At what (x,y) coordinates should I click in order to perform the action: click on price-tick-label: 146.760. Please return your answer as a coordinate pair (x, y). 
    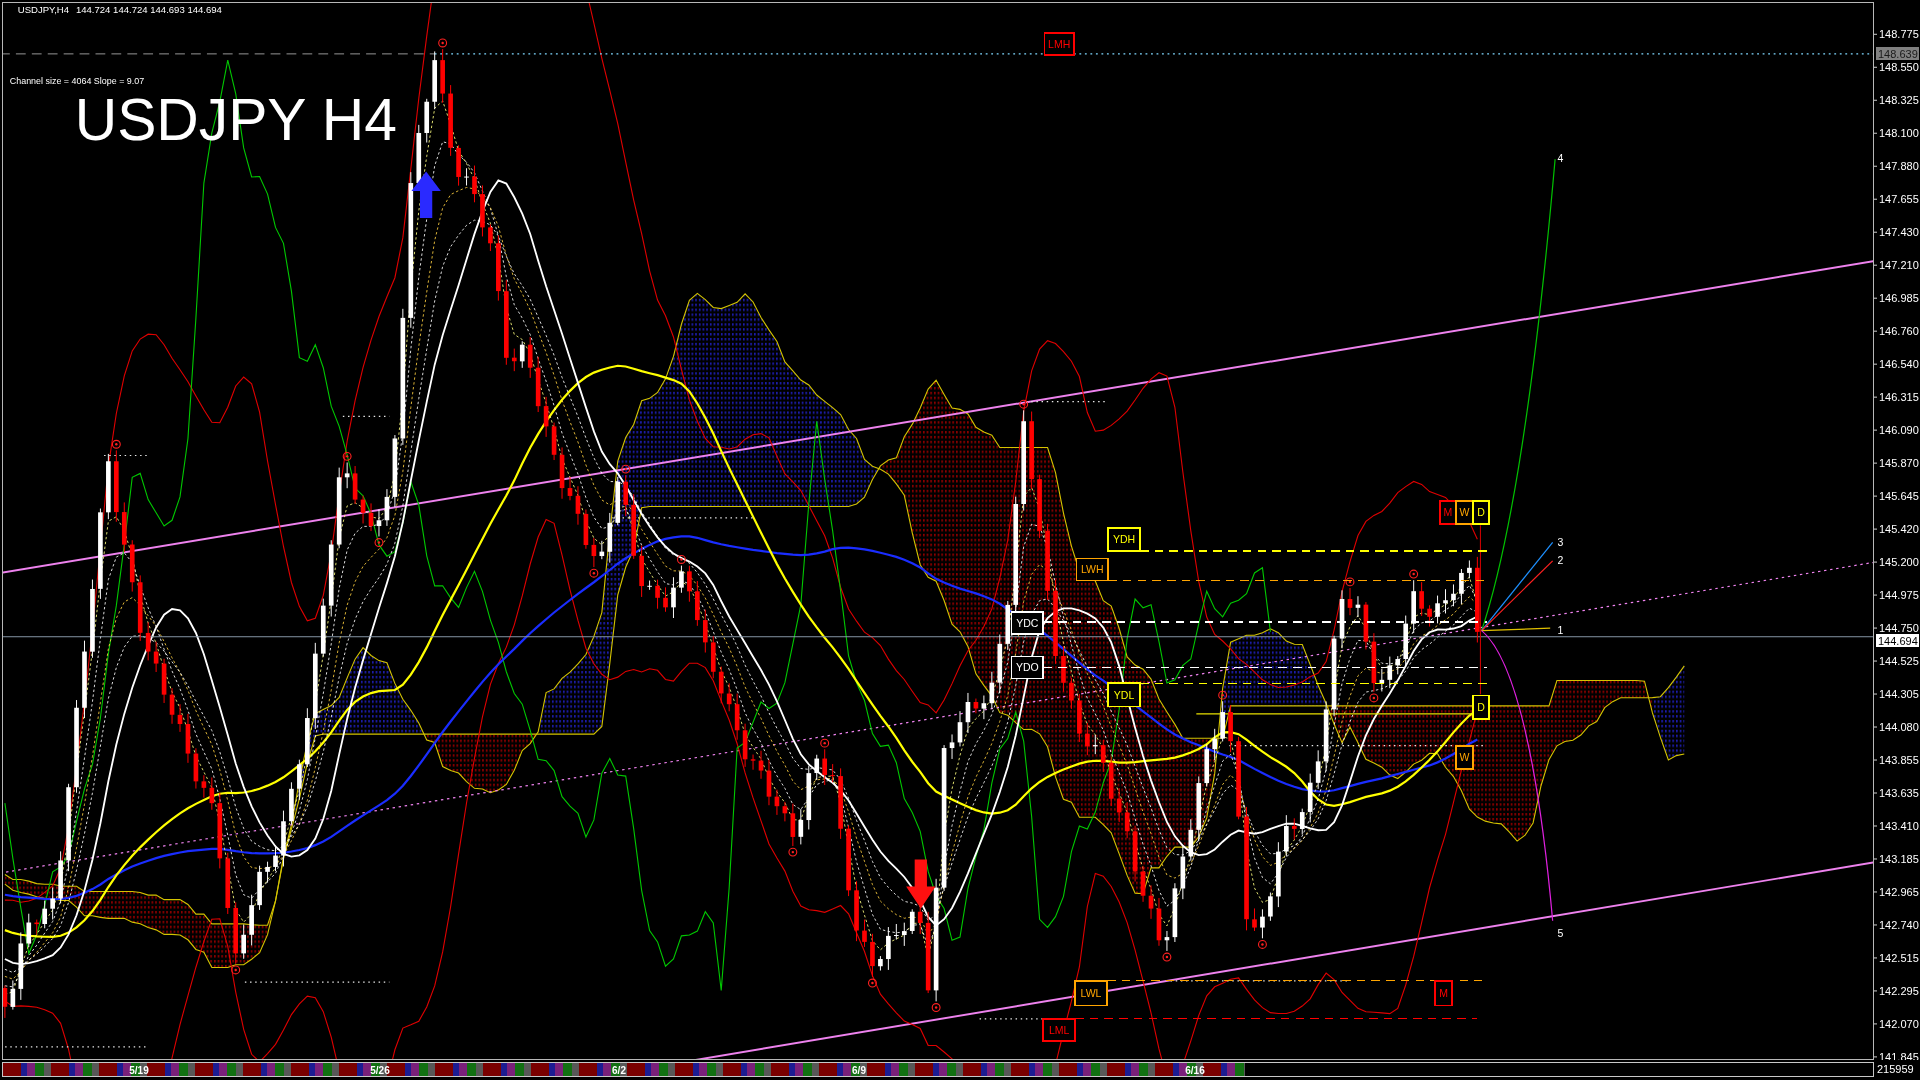
    Looking at the image, I should click on (1899, 331).